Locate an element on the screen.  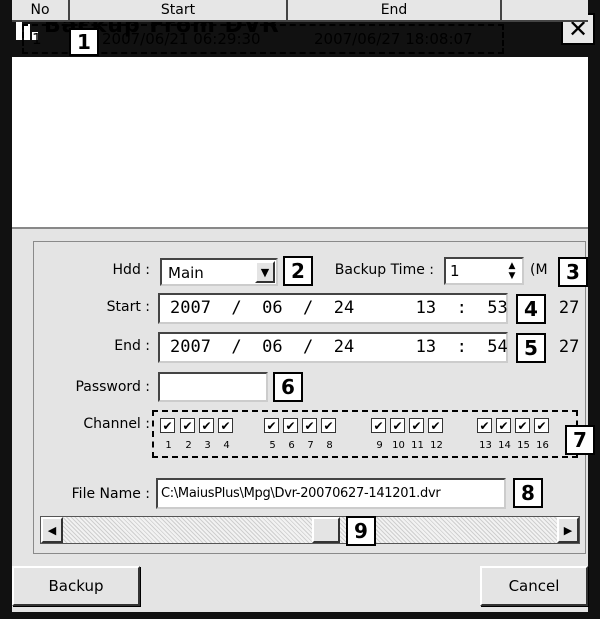
channel-14-checkbox: ✔ is located at coordinates (503, 425).